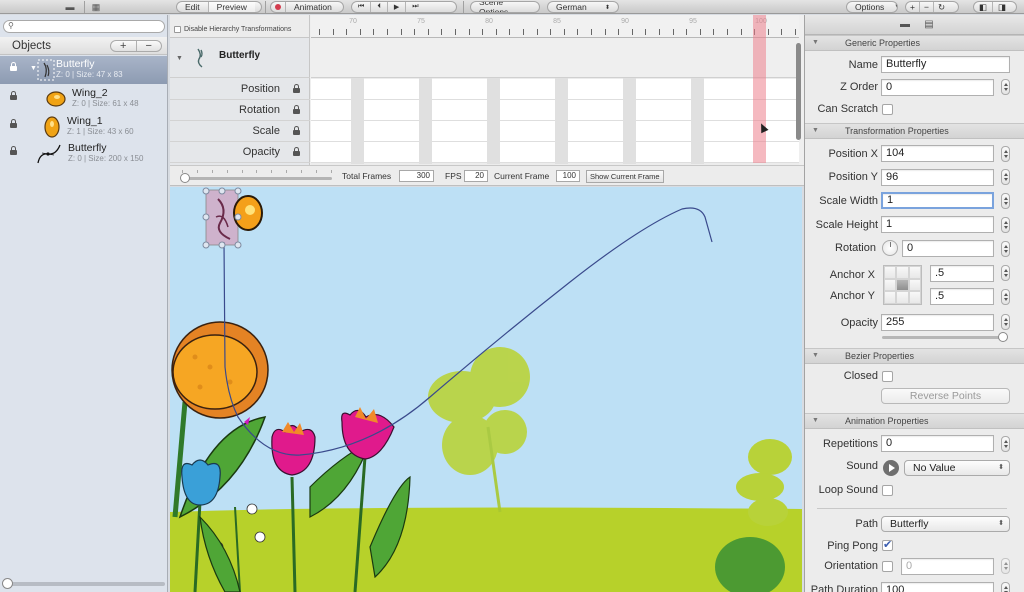 Image resolution: width=1024 pixels, height=592 pixels. What do you see at coordinates (947, 566) in the screenshot?
I see `orientation-input: 0` at bounding box center [947, 566].